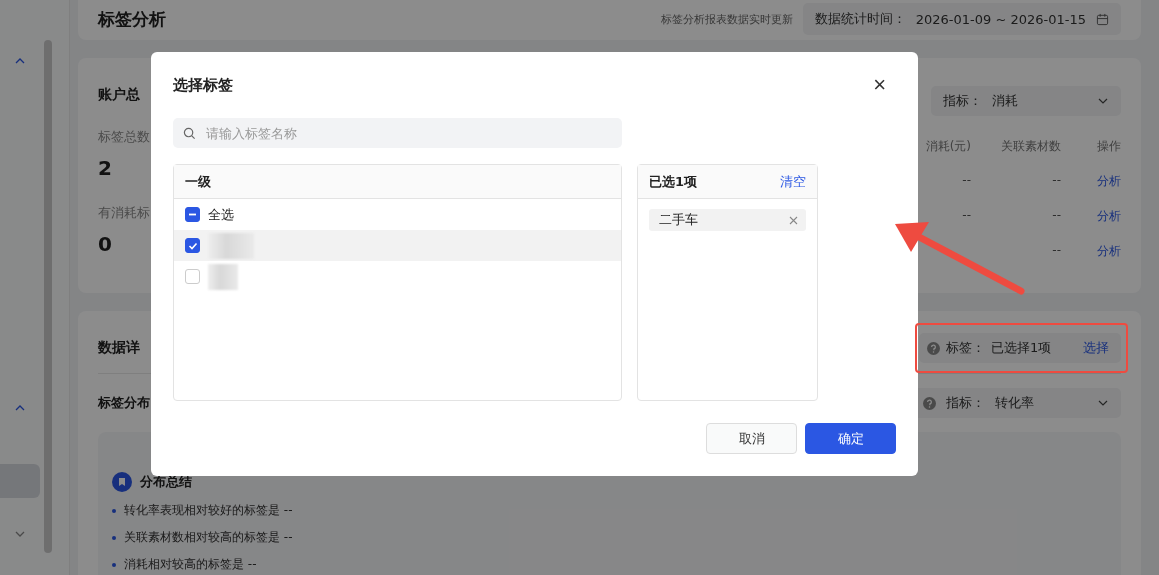 This screenshot has height=575, width=1159. Describe the element at coordinates (124, 403) in the screenshot. I see `section-title: 标签分布` at that location.